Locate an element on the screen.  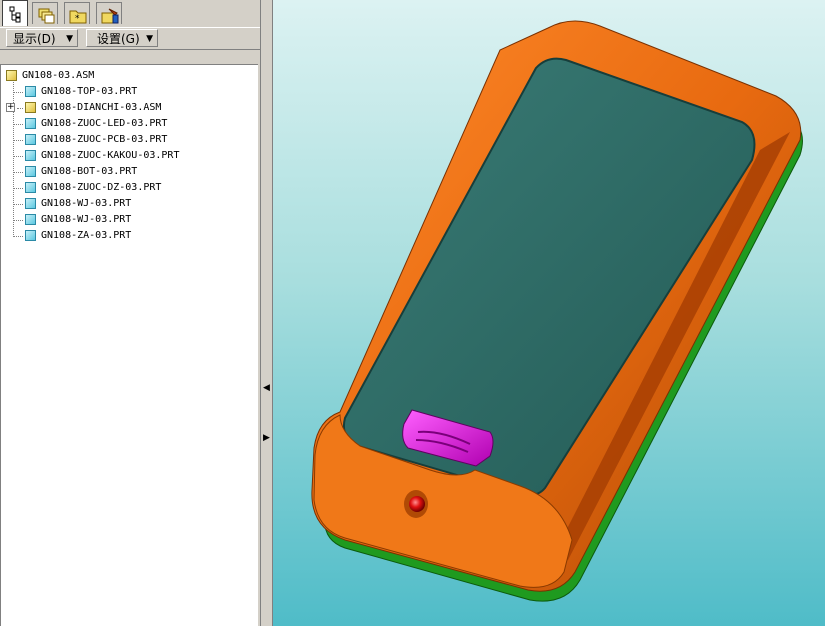
tree-item-label: GN108-ZUOC-DZ-03.PRT is located at coordinates (101, 187).